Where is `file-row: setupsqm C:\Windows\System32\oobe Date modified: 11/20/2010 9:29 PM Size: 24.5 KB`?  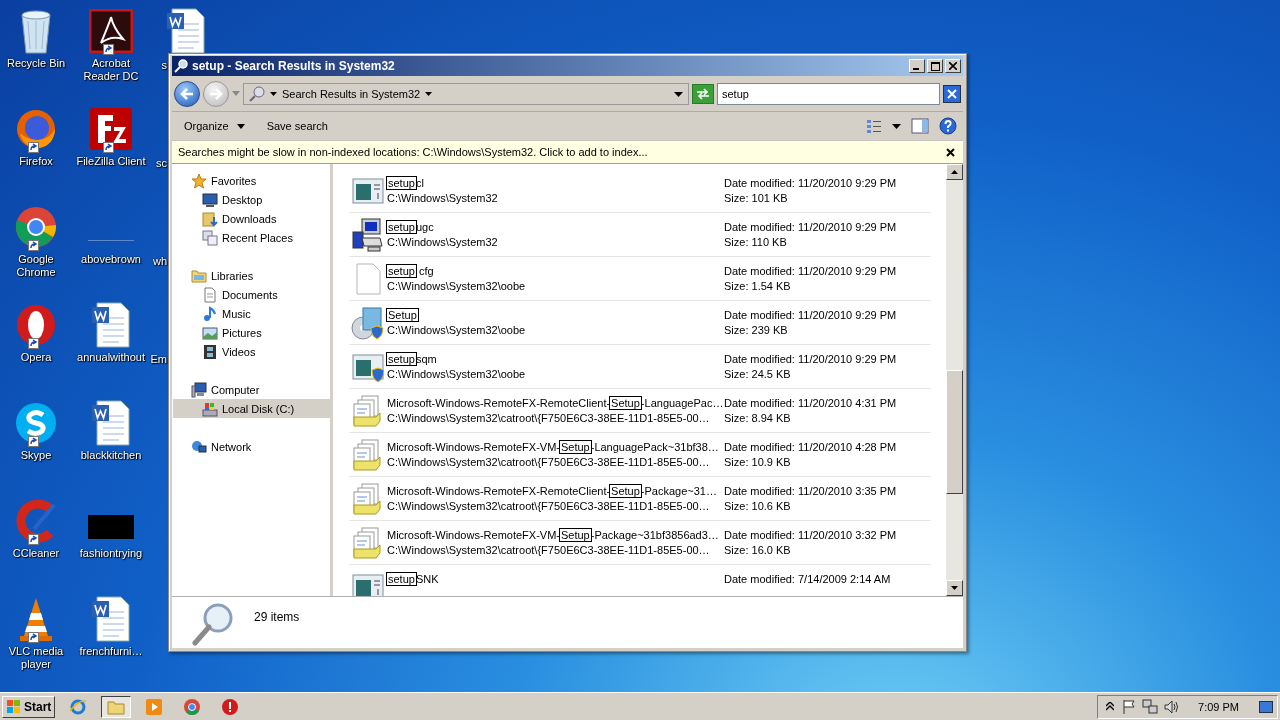 file-row: setupsqm C:\Windows\System32\oobe Date modified: 11/20/2010 9:29 PM Size: 24.5 KB is located at coordinates (640, 367).